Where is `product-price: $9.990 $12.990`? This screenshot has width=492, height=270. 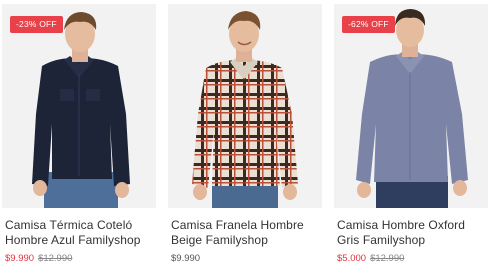 product-price: $9.990 $12.990 is located at coordinates (38, 259).